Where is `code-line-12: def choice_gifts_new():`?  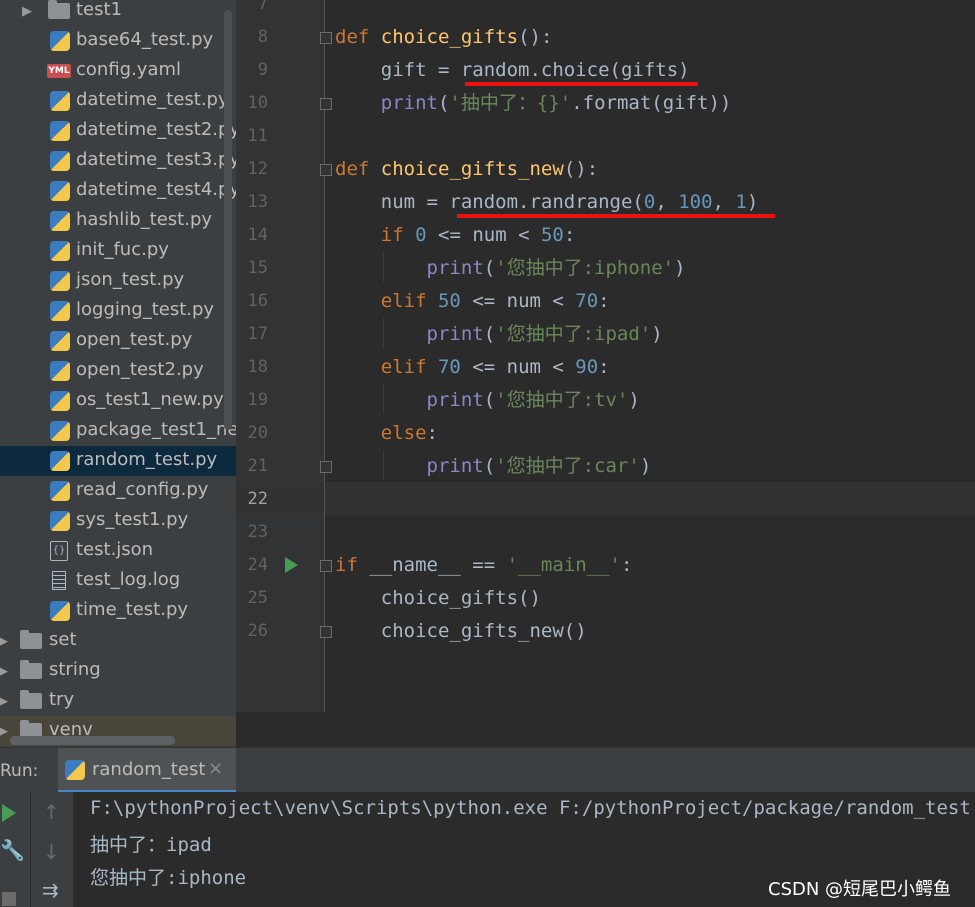 code-line-12: def choice_gifts_new(): is located at coordinates (466, 169).